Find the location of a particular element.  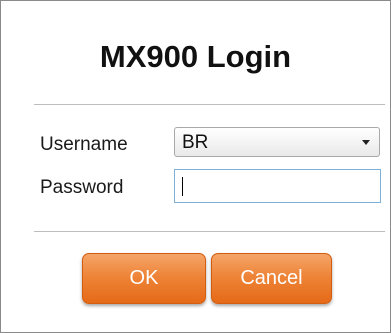

cancel-button: Cancel is located at coordinates (271, 278).